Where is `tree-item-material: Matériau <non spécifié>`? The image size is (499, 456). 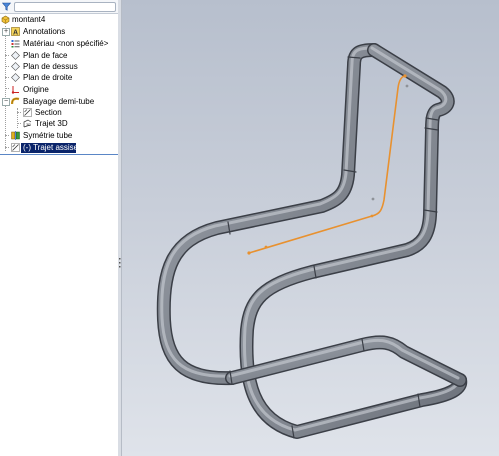
tree-item-material: Matériau <non spécifié> is located at coordinates (63, 43).